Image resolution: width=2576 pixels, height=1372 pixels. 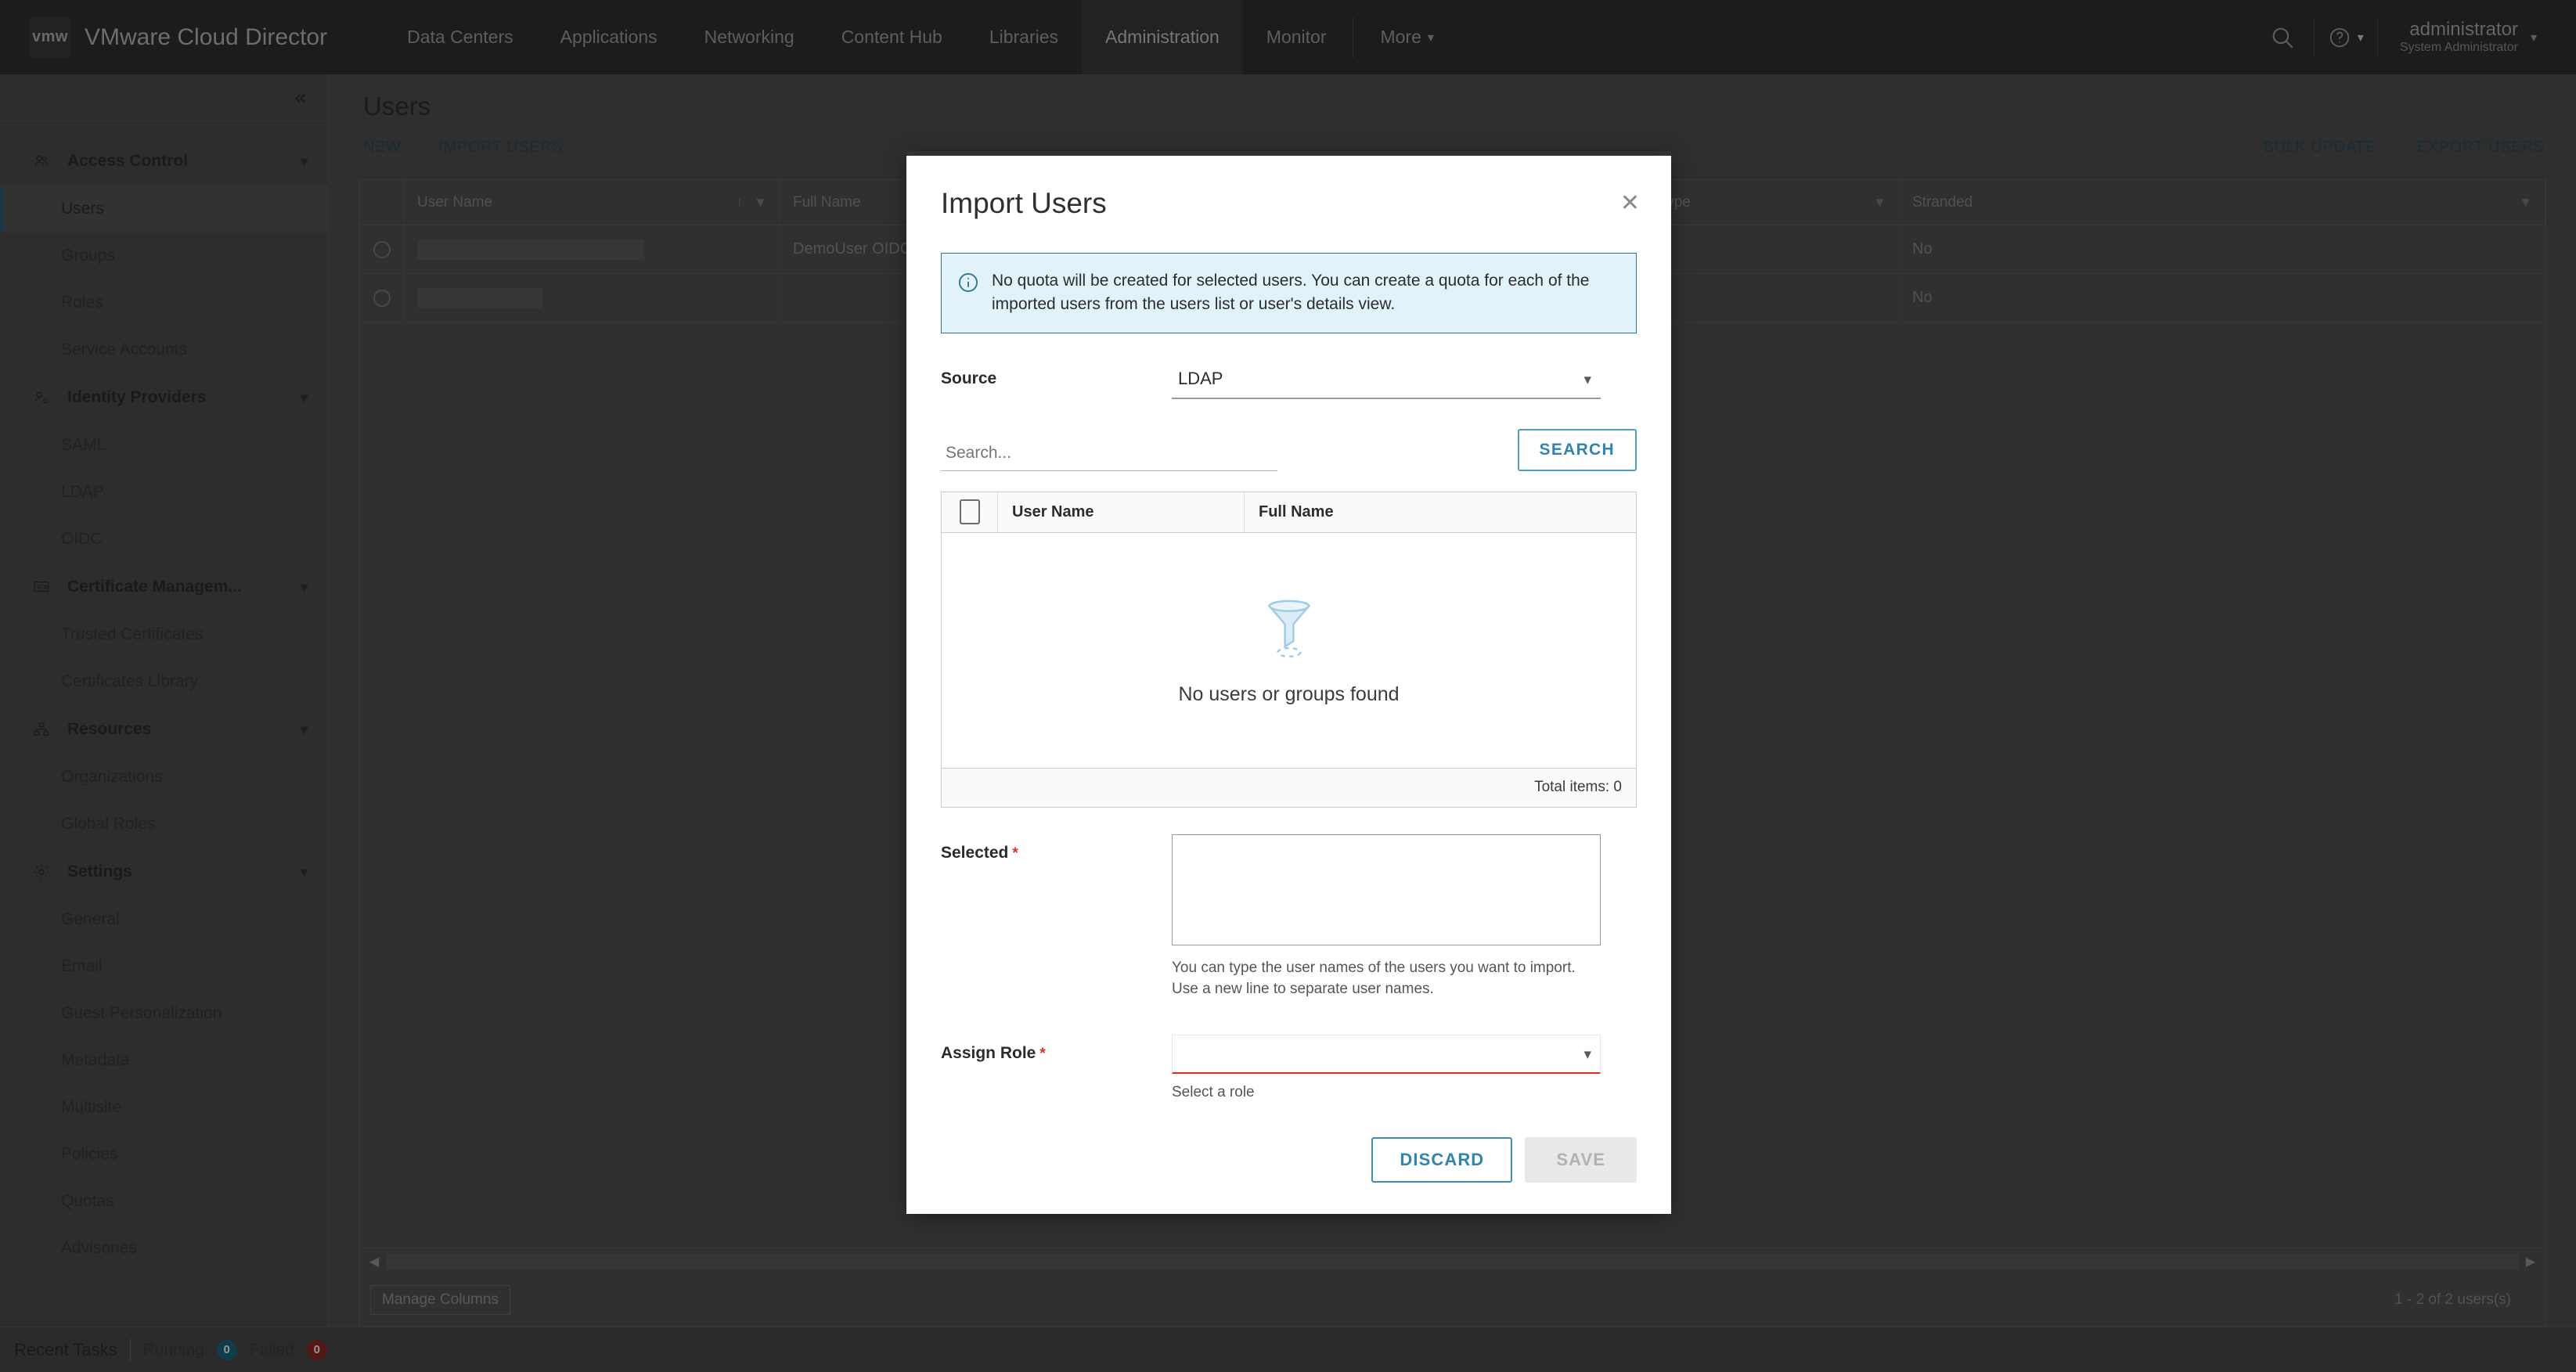 I want to click on source-select-wrapper: LDAP ▾, so click(x=1386, y=380).